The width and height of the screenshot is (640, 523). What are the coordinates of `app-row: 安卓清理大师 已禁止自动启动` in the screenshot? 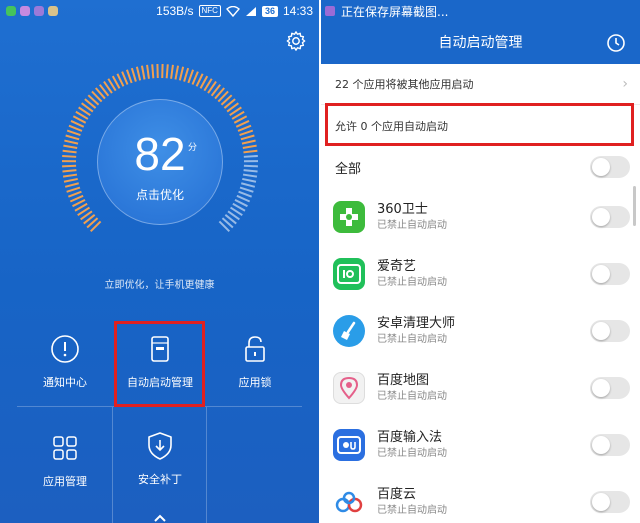 It's located at (480, 330).